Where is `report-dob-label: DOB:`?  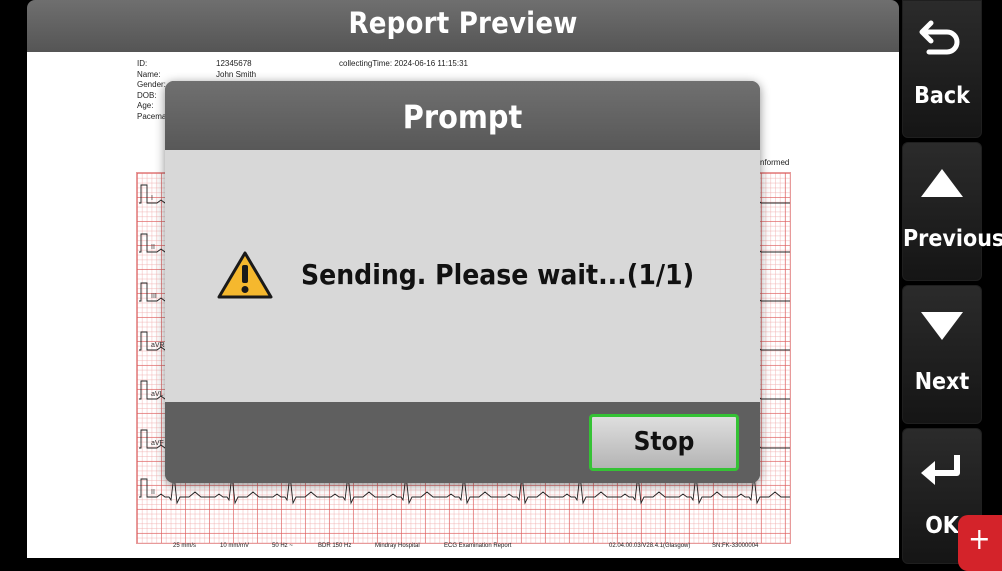 report-dob-label: DOB: is located at coordinates (147, 95).